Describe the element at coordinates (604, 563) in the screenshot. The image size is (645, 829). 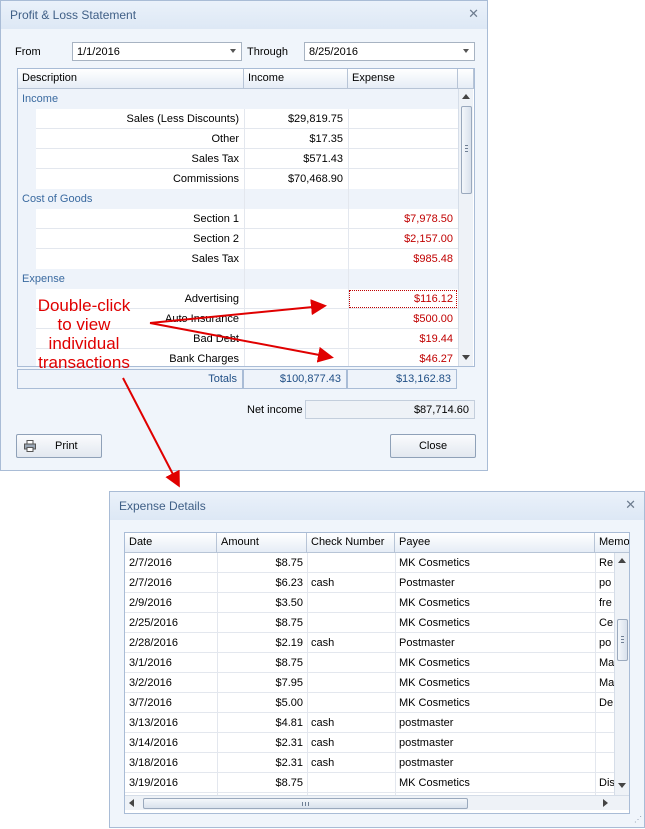
I see `row-memo: Re` at that location.